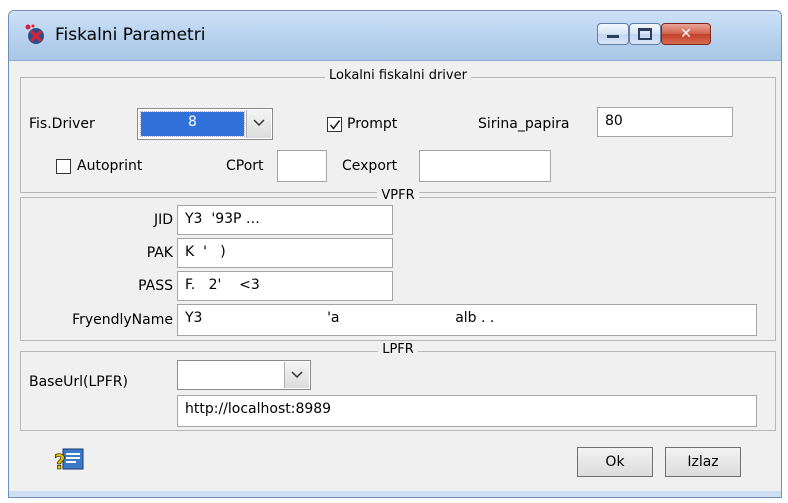 The image size is (788, 503). I want to click on help-button: ?, so click(73, 462).